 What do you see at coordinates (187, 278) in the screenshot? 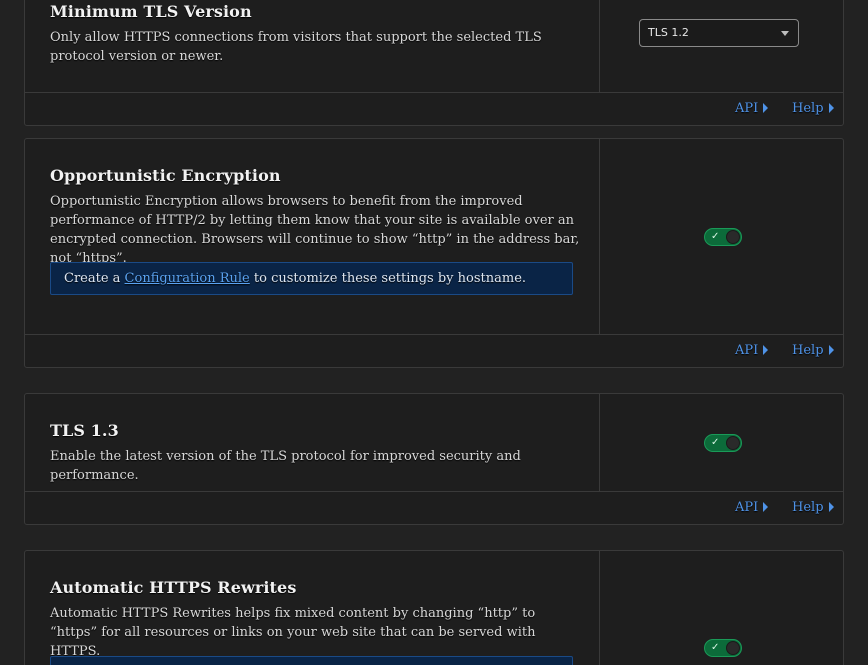
I see `configuration-rule-link: Configuration Rule` at bounding box center [187, 278].